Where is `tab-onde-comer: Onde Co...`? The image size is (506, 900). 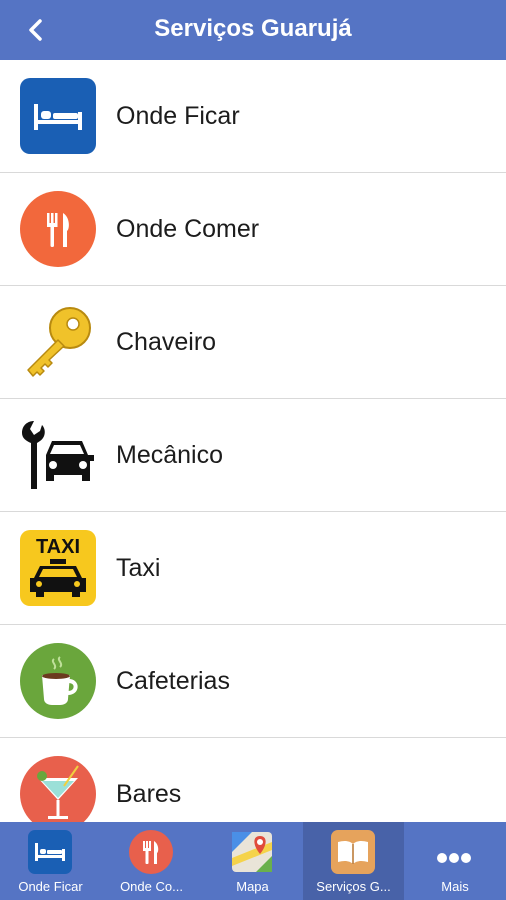 tab-onde-comer: Onde Co... is located at coordinates (151, 861).